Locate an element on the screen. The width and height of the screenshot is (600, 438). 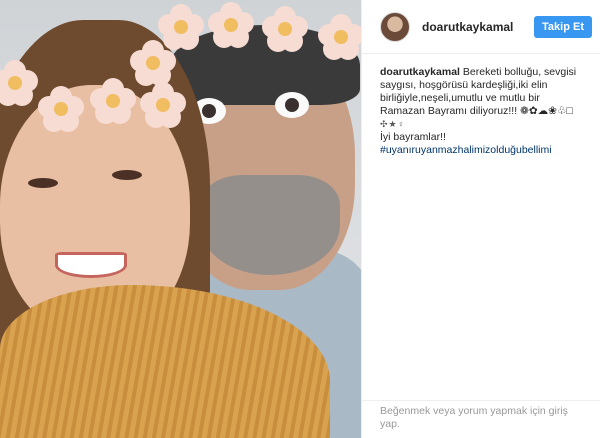
caption-line: Ramazan Bayramı diliyoruz!!! ❁✿☁❀♧□ is located at coordinates (476, 111).